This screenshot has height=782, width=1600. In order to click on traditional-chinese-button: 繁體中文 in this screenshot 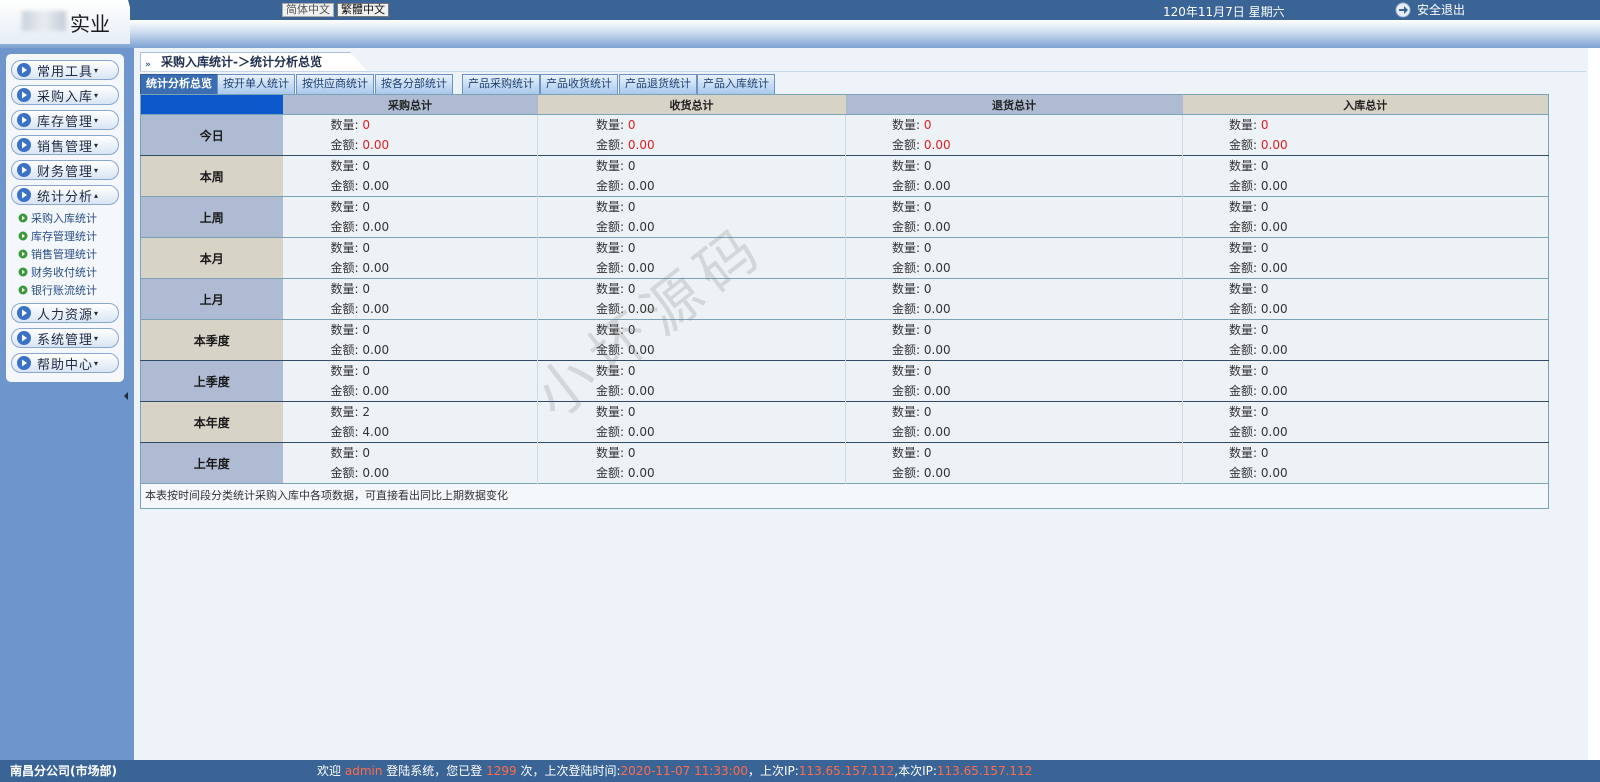, I will do `click(363, 10)`.